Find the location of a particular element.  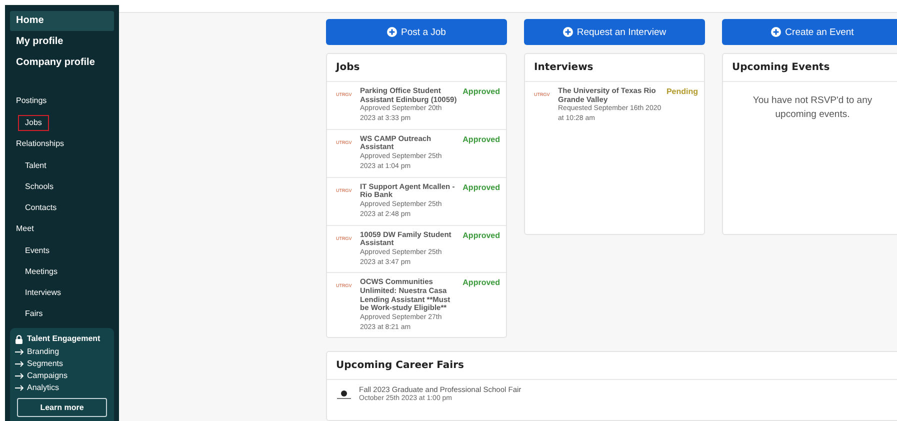

sidebar-item: Events is located at coordinates (37, 251).